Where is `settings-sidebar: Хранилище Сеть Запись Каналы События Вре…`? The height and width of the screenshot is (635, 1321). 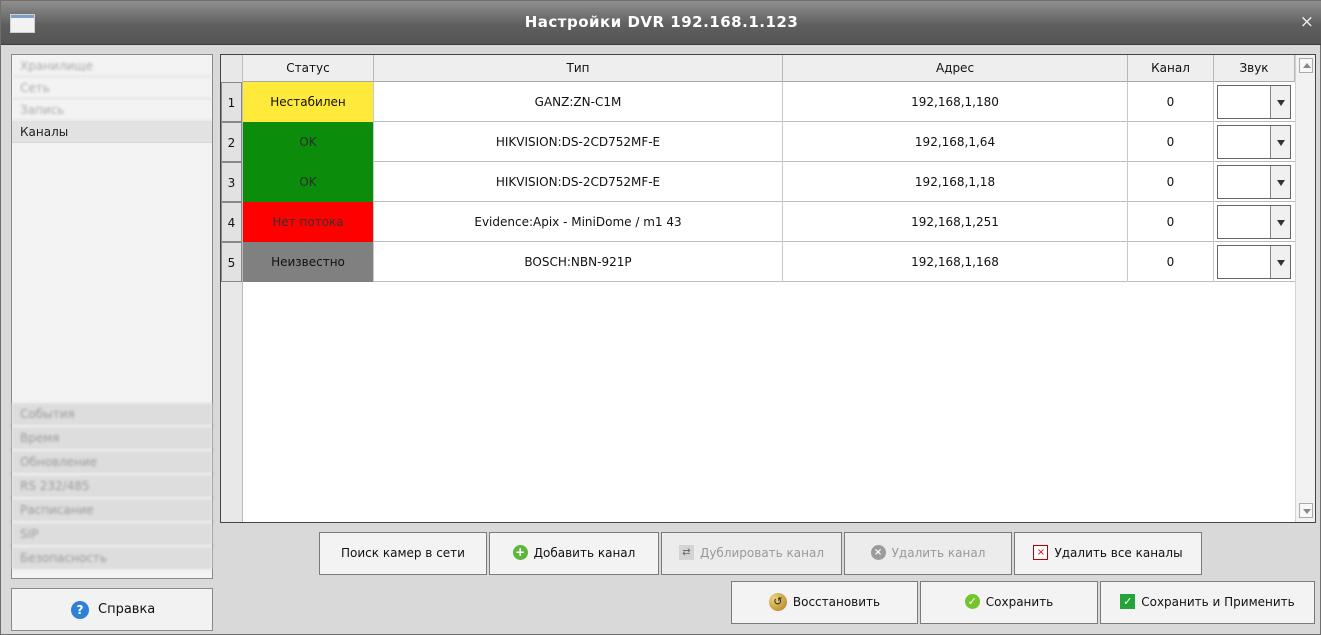 settings-sidebar: Хранилище Сеть Запись Каналы События Вре… is located at coordinates (112, 316).